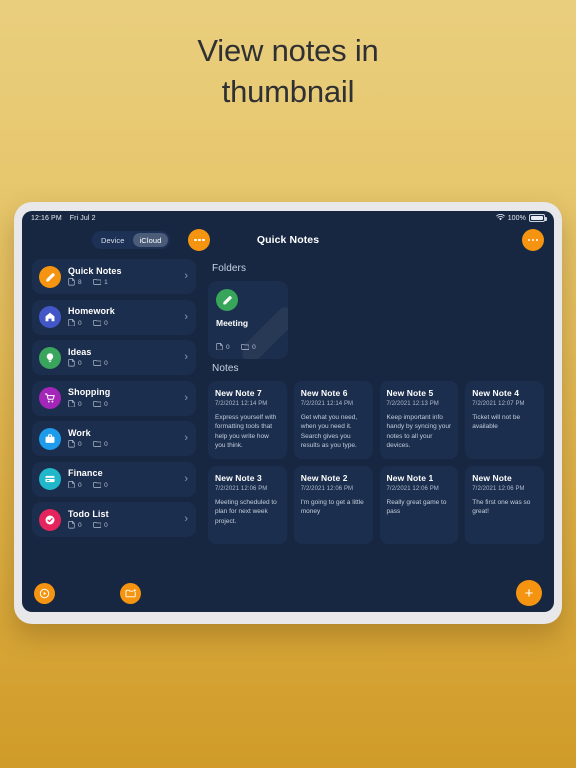  Describe the element at coordinates (516, 218) in the screenshot. I see `battery-percent: 100%` at that location.